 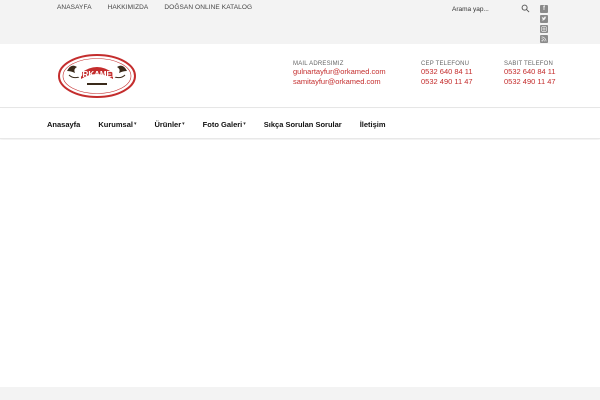 I want to click on orkamed-logo: ORKAMED, so click(x=97, y=76).